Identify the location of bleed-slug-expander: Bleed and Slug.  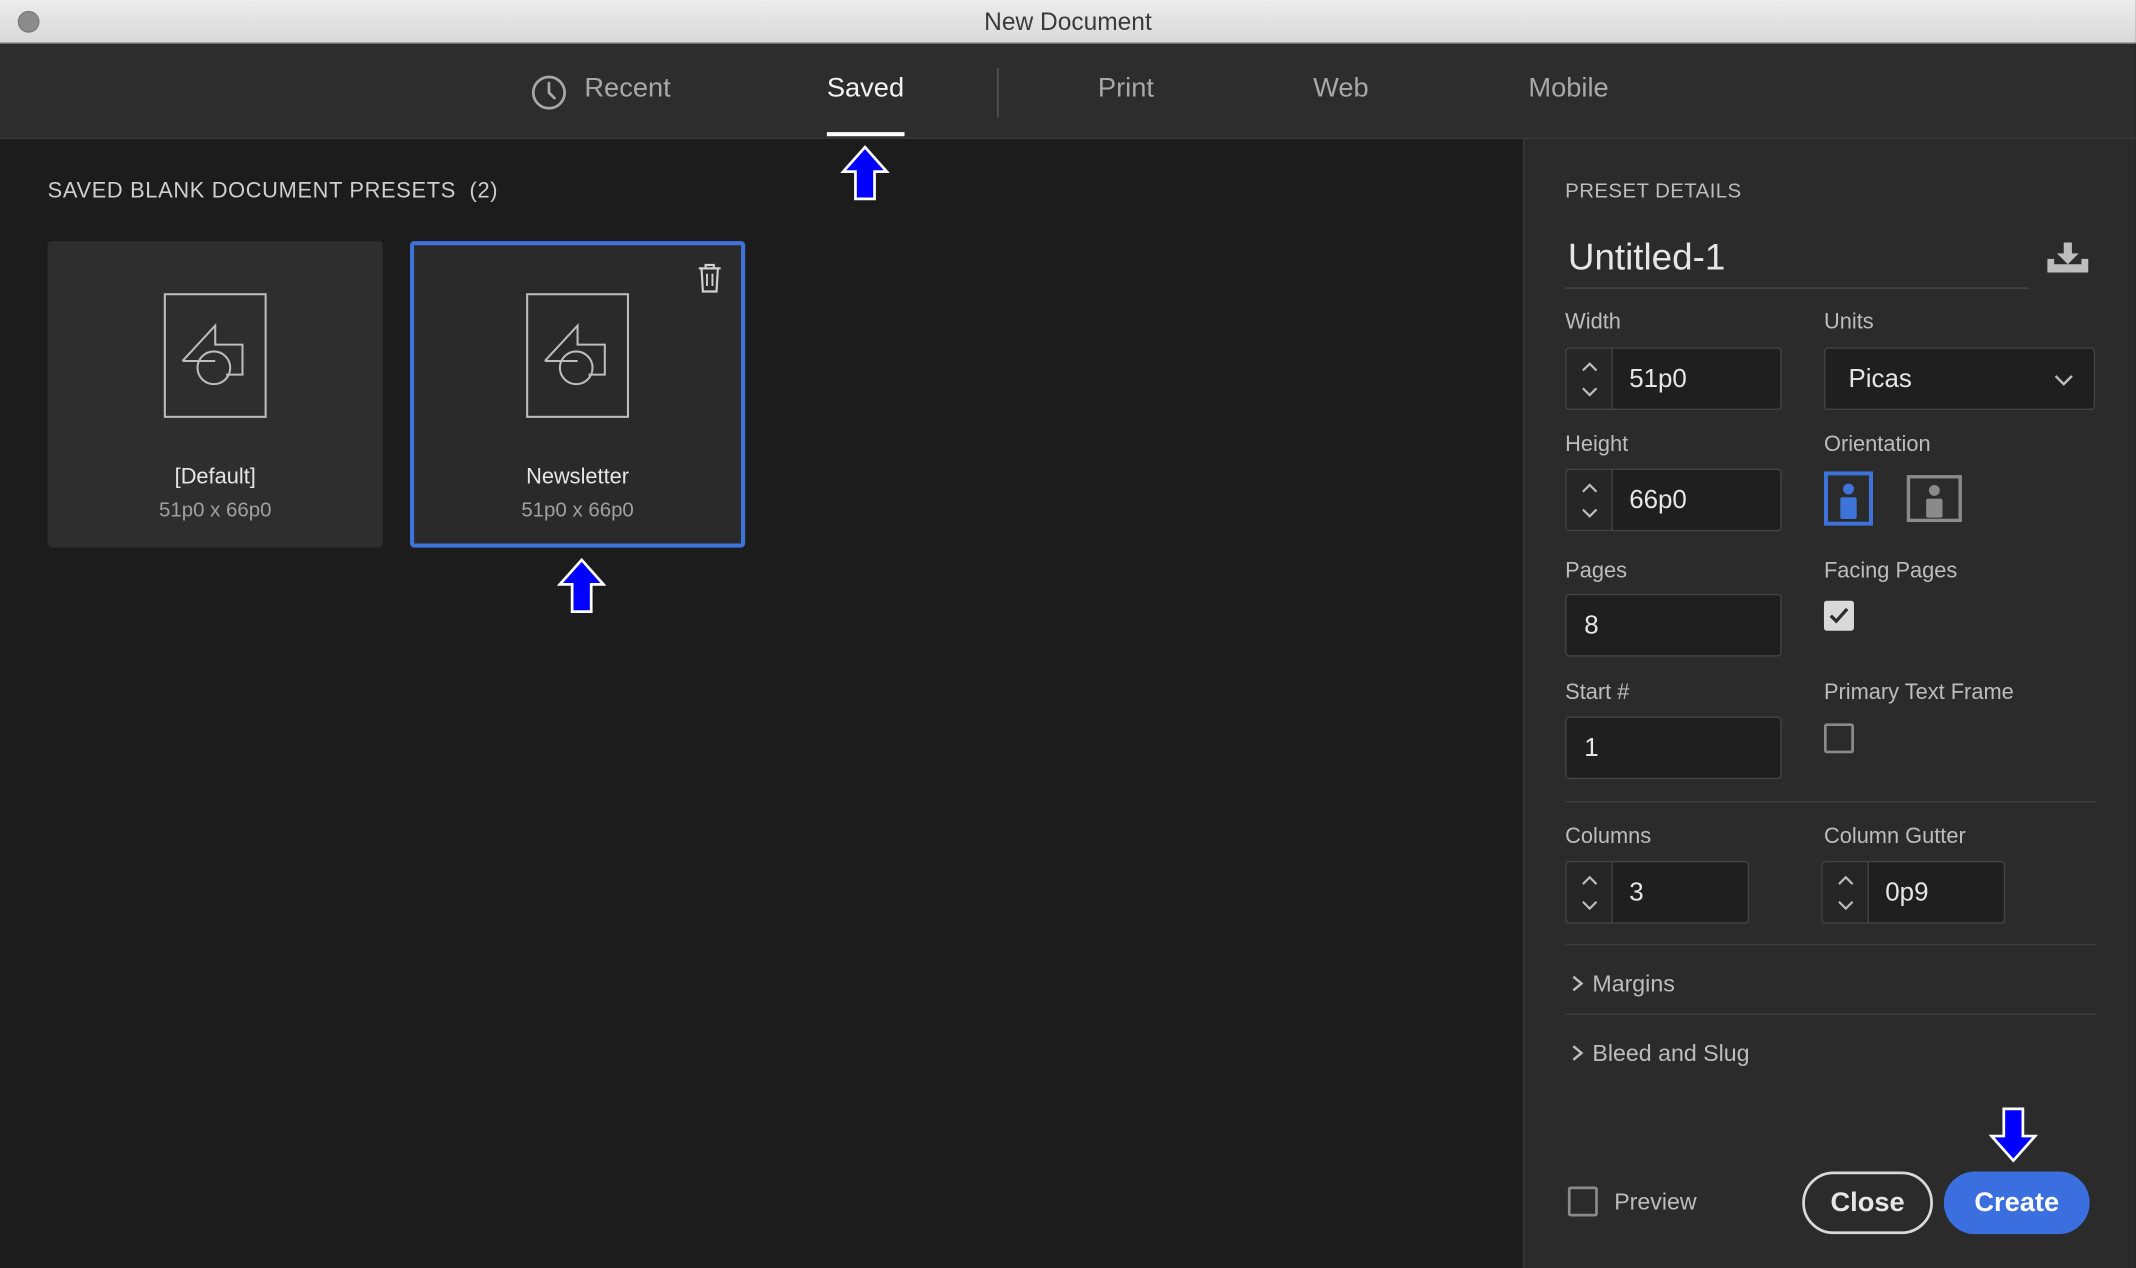
(1660, 1054).